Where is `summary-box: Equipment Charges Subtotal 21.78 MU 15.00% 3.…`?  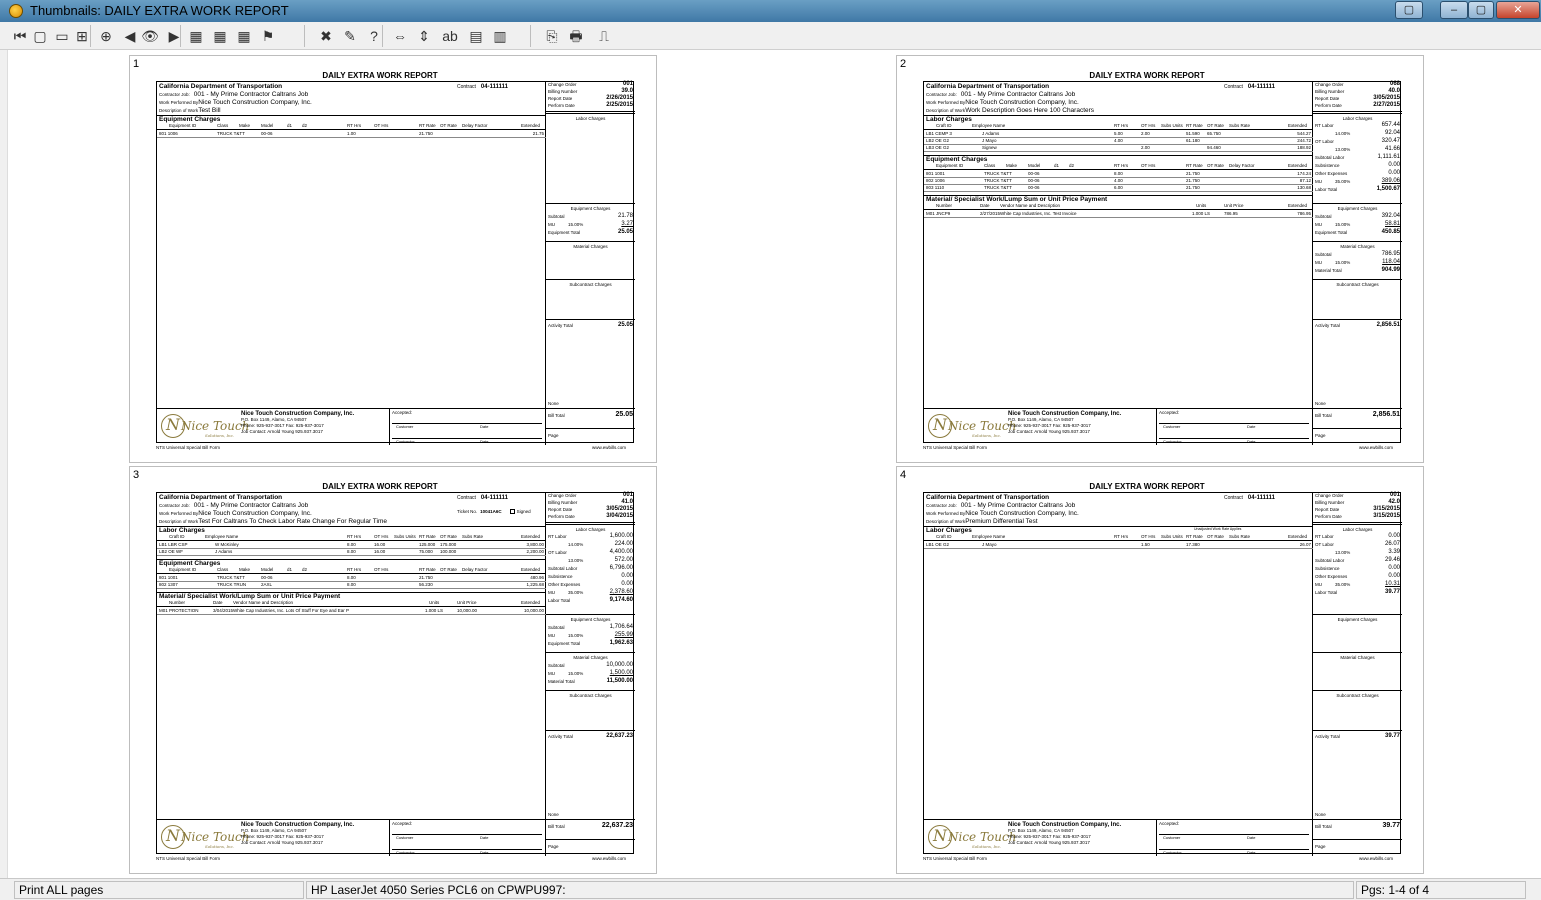
summary-box: Equipment Charges Subtotal 21.78 MU 15.00% 3.… is located at coordinates (590, 222).